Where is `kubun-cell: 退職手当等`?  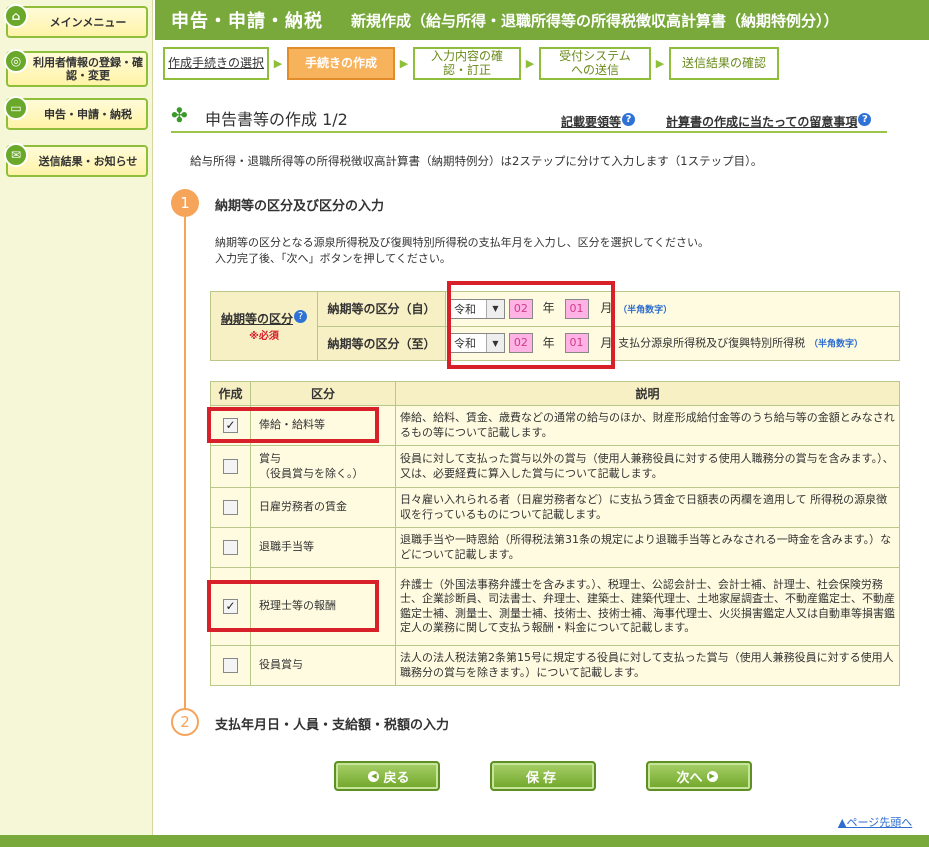 kubun-cell: 退職手当等 is located at coordinates (323, 547).